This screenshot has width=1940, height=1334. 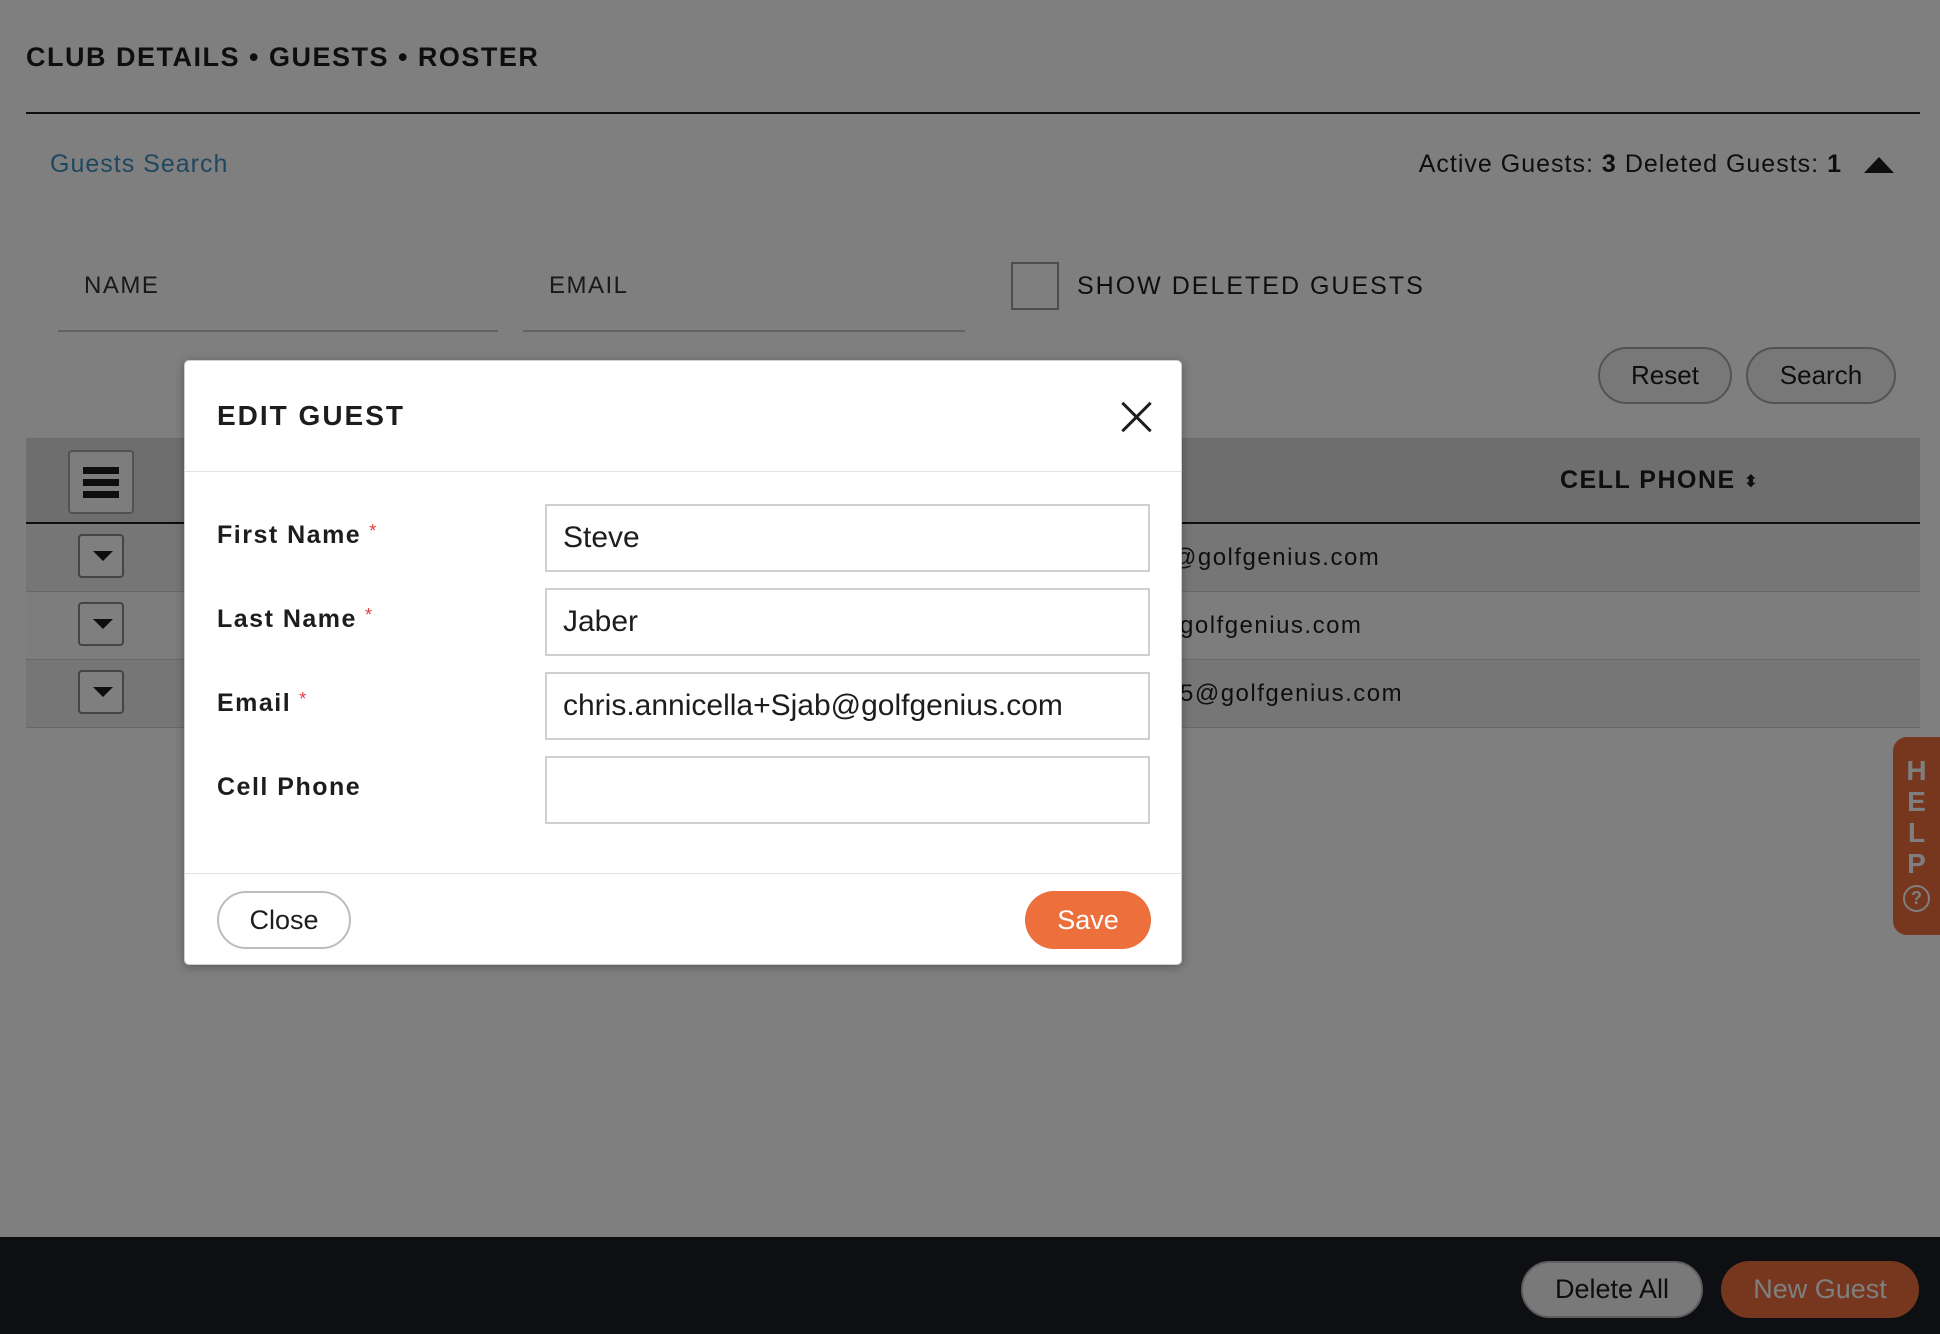 What do you see at coordinates (847, 790) in the screenshot?
I see `cell-phone-field` at bounding box center [847, 790].